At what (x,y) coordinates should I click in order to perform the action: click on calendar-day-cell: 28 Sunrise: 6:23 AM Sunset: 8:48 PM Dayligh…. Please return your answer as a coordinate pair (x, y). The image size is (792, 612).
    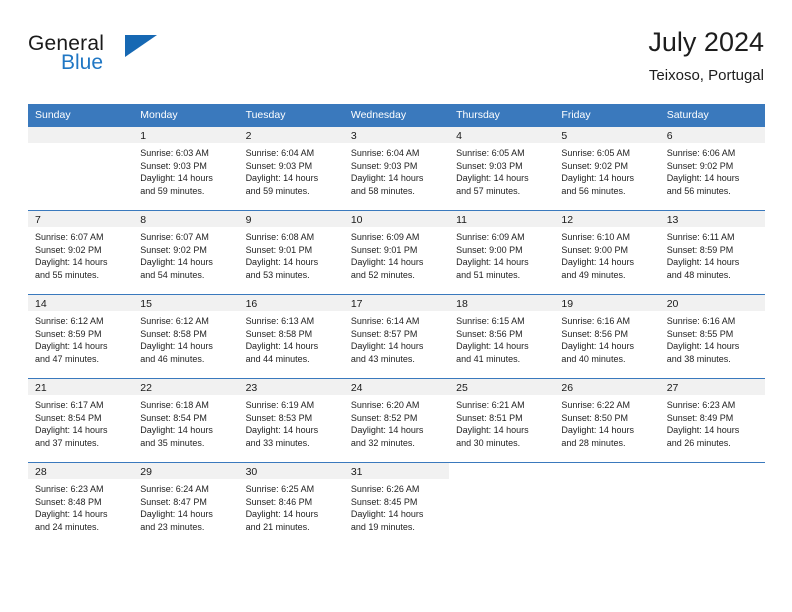
    Looking at the image, I should click on (81, 504).